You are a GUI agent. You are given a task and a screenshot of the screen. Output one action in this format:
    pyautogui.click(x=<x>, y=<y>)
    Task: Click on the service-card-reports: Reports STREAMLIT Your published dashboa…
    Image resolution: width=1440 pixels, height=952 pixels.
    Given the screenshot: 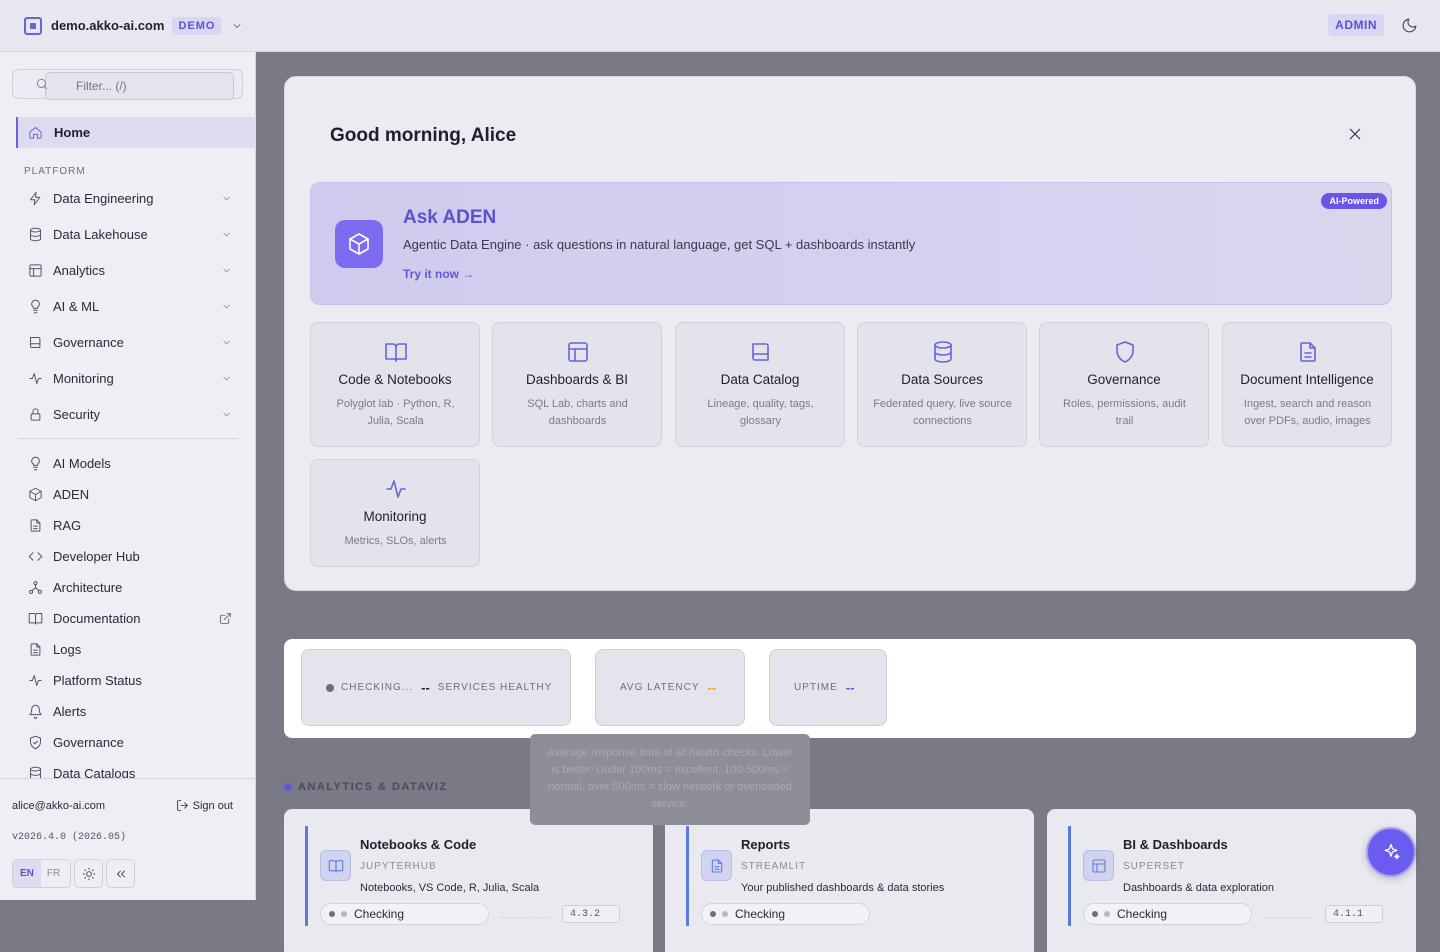 What is the action you would take?
    pyautogui.click(x=849, y=880)
    